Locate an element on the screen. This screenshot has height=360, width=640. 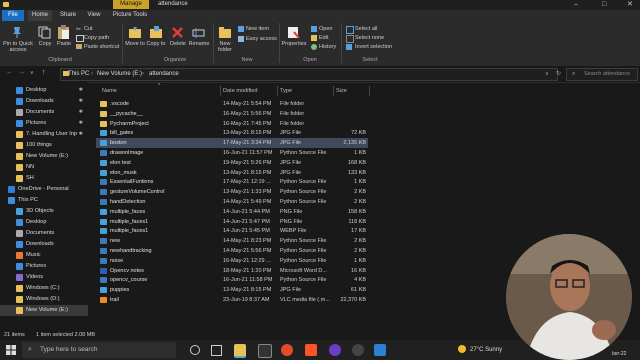
column-header-size: Size is located at coordinates (341, 91).